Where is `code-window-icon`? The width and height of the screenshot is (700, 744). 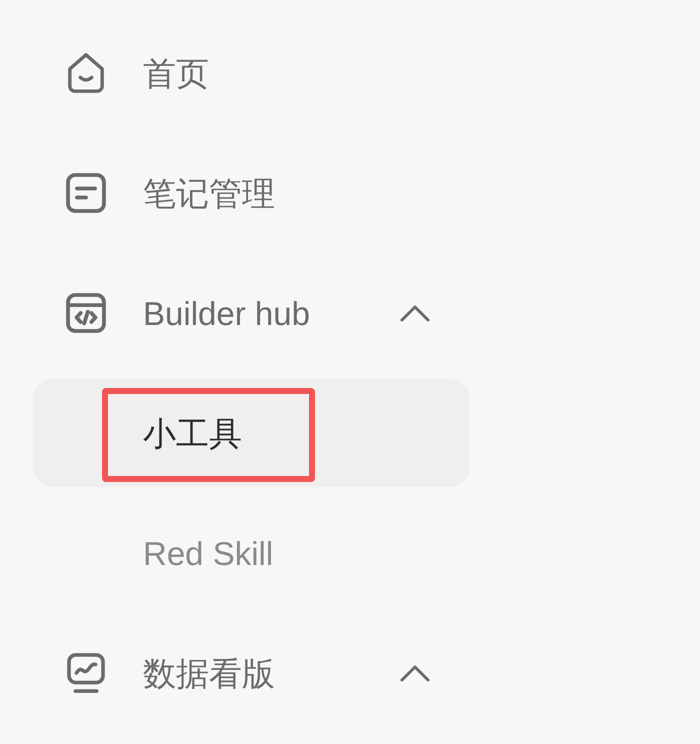 code-window-icon is located at coordinates (86, 313).